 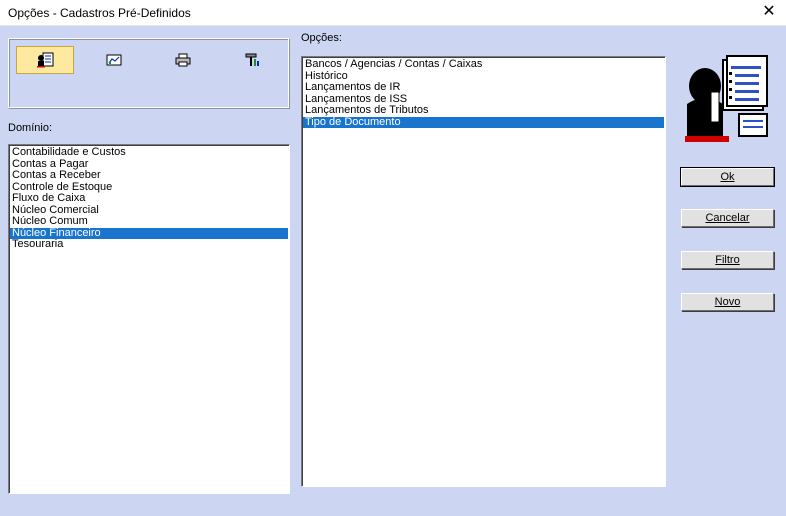 I want to click on opcoes-list-item: Lançamentos de Tributos, so click(x=483, y=110).